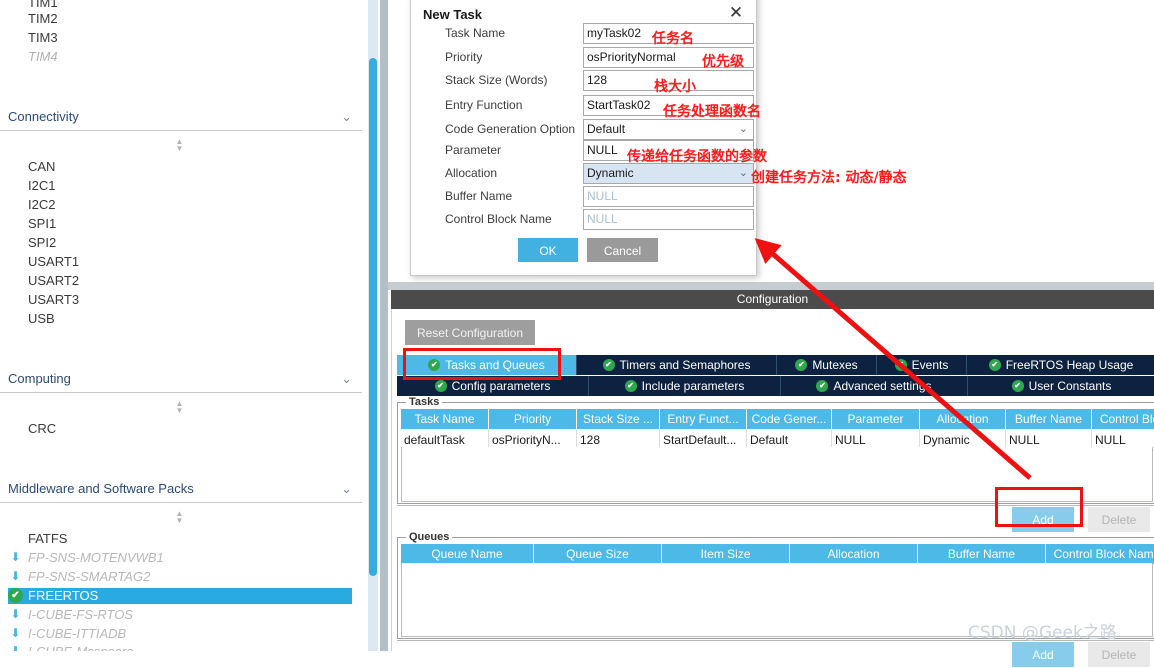  I want to click on tree-item-usart1: USART1, so click(53, 262).